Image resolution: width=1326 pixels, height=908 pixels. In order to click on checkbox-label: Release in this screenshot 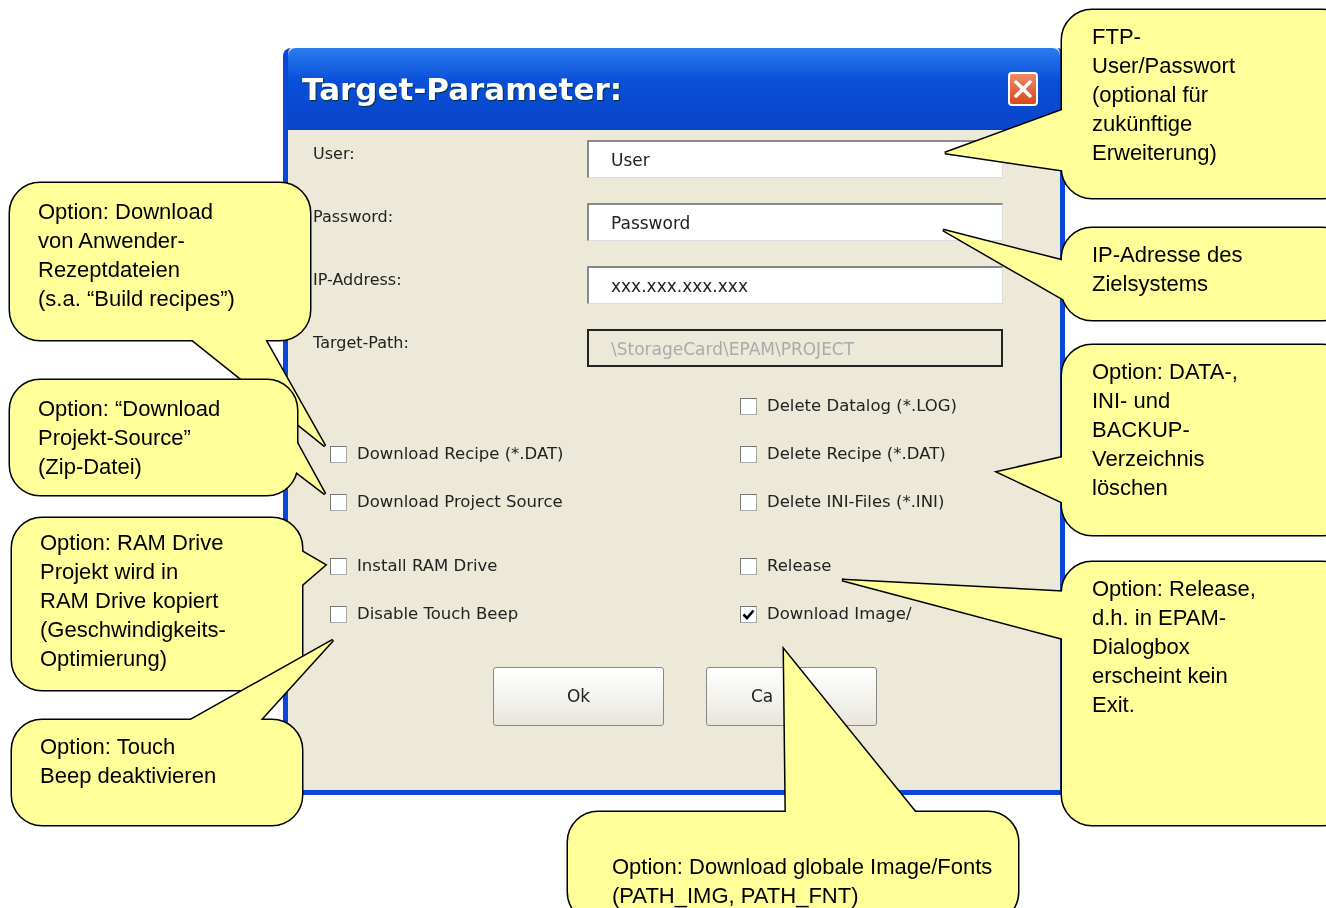, I will do `click(799, 565)`.